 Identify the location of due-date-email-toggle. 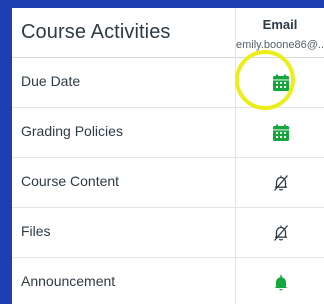
(280, 82).